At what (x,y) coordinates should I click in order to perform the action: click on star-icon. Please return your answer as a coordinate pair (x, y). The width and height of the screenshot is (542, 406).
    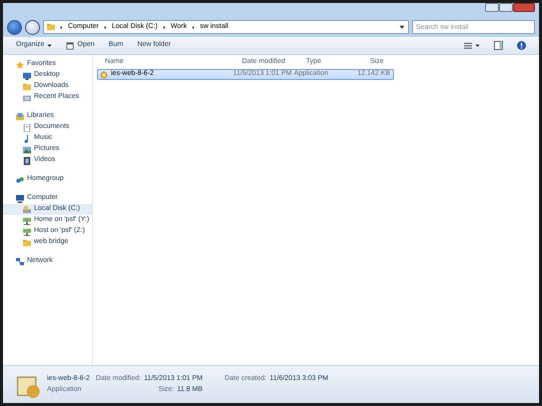
    Looking at the image, I should click on (20, 64).